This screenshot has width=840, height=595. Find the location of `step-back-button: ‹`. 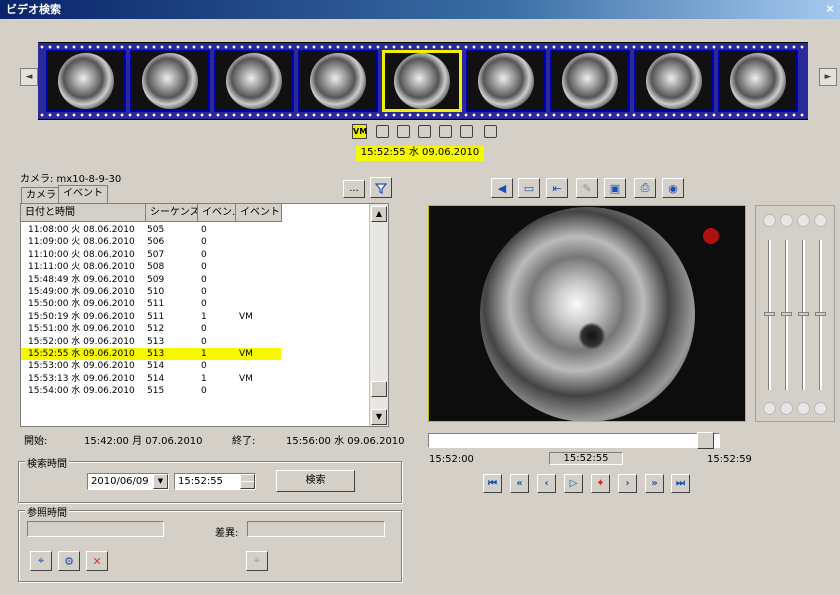

step-back-button: ‹ is located at coordinates (546, 483).